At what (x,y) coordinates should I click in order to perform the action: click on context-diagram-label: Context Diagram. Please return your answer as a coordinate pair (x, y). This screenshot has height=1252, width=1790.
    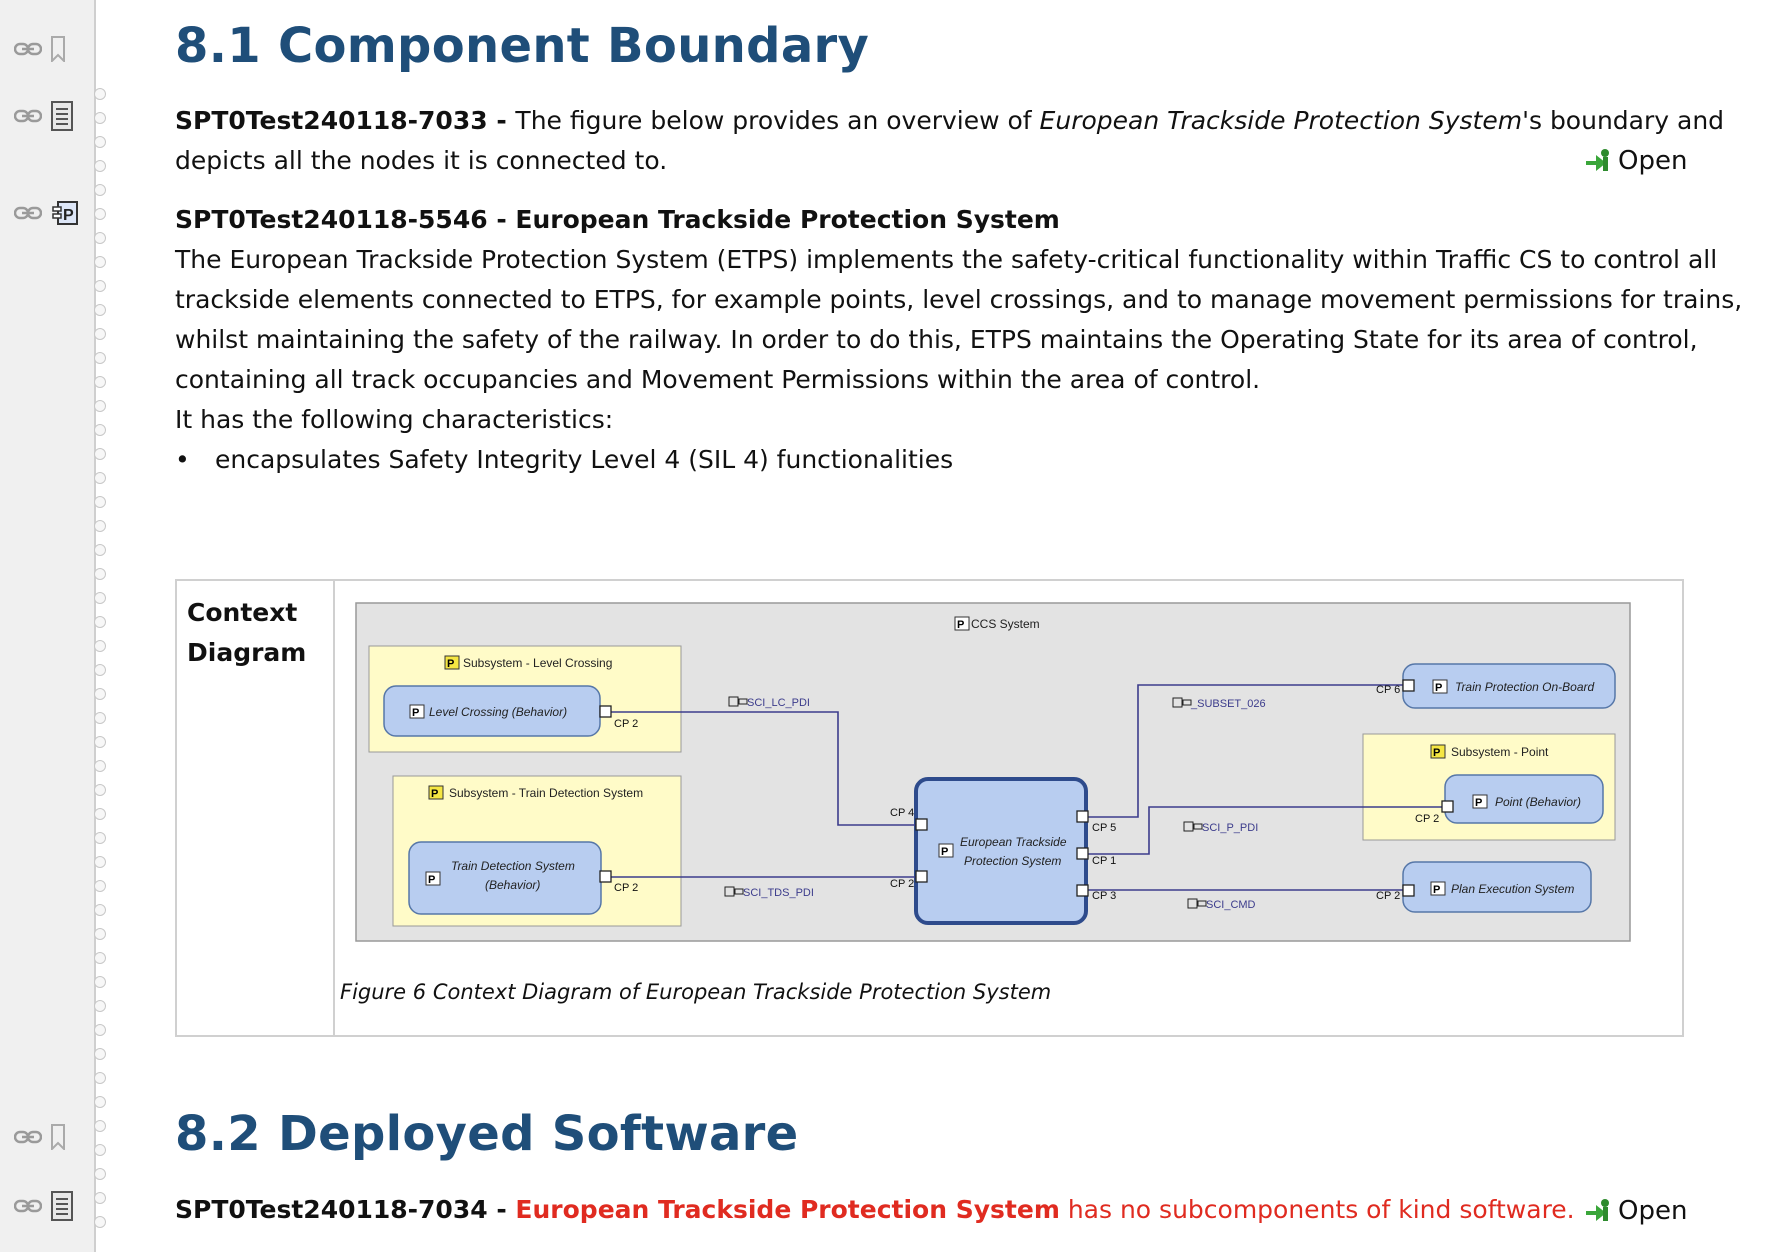
    Looking at the image, I should click on (247, 632).